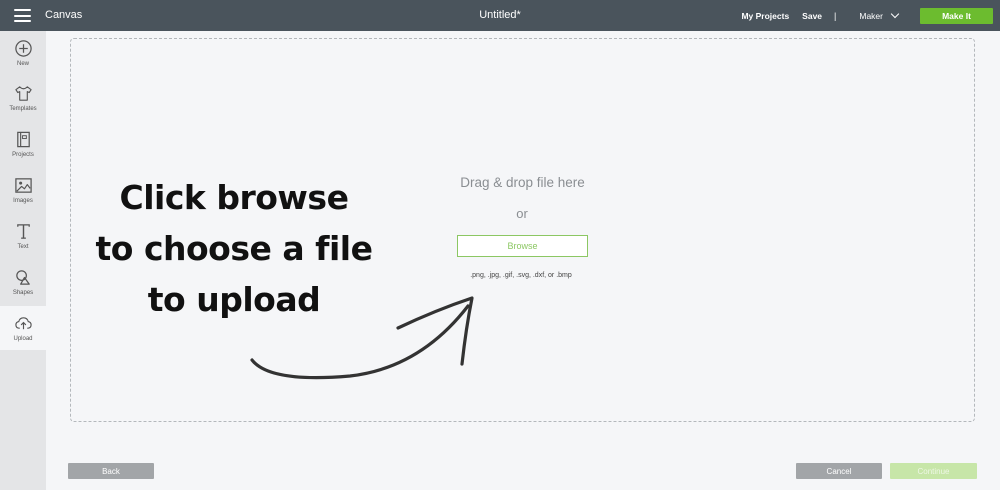  Describe the element at coordinates (23, 201) in the screenshot. I see `sidebar-item-label: Images` at that location.